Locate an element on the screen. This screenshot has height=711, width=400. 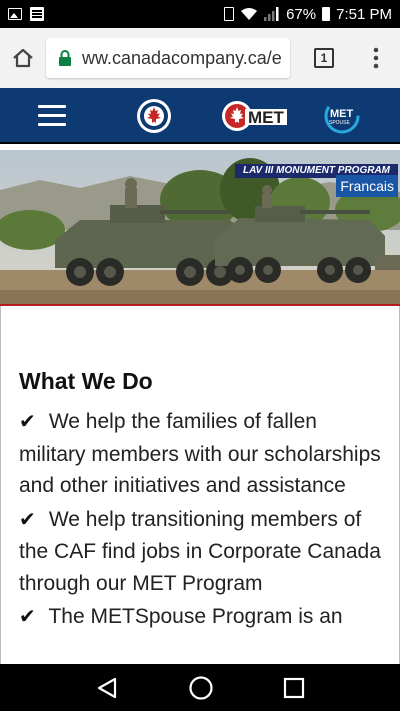
language-toggle-button: Francais is located at coordinates (367, 186).